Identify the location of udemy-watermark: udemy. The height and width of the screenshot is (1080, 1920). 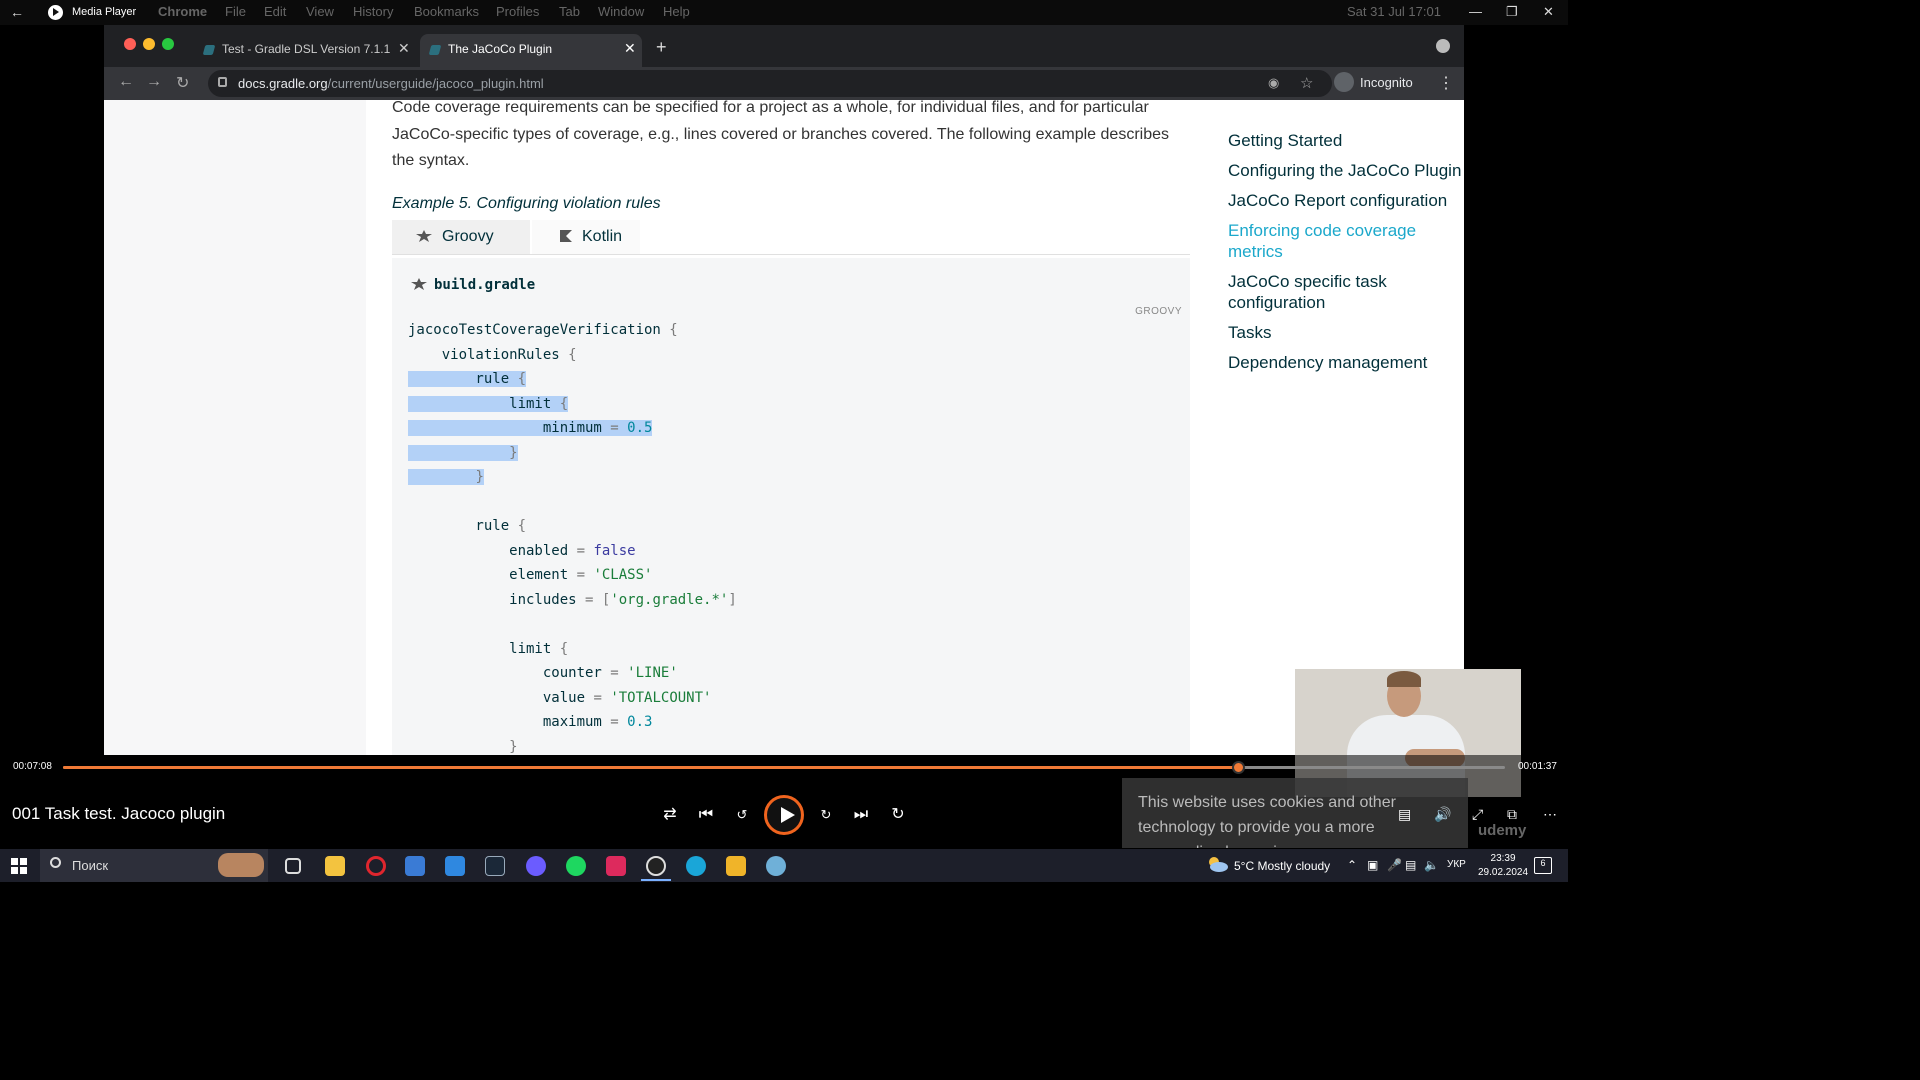
(1502, 830).